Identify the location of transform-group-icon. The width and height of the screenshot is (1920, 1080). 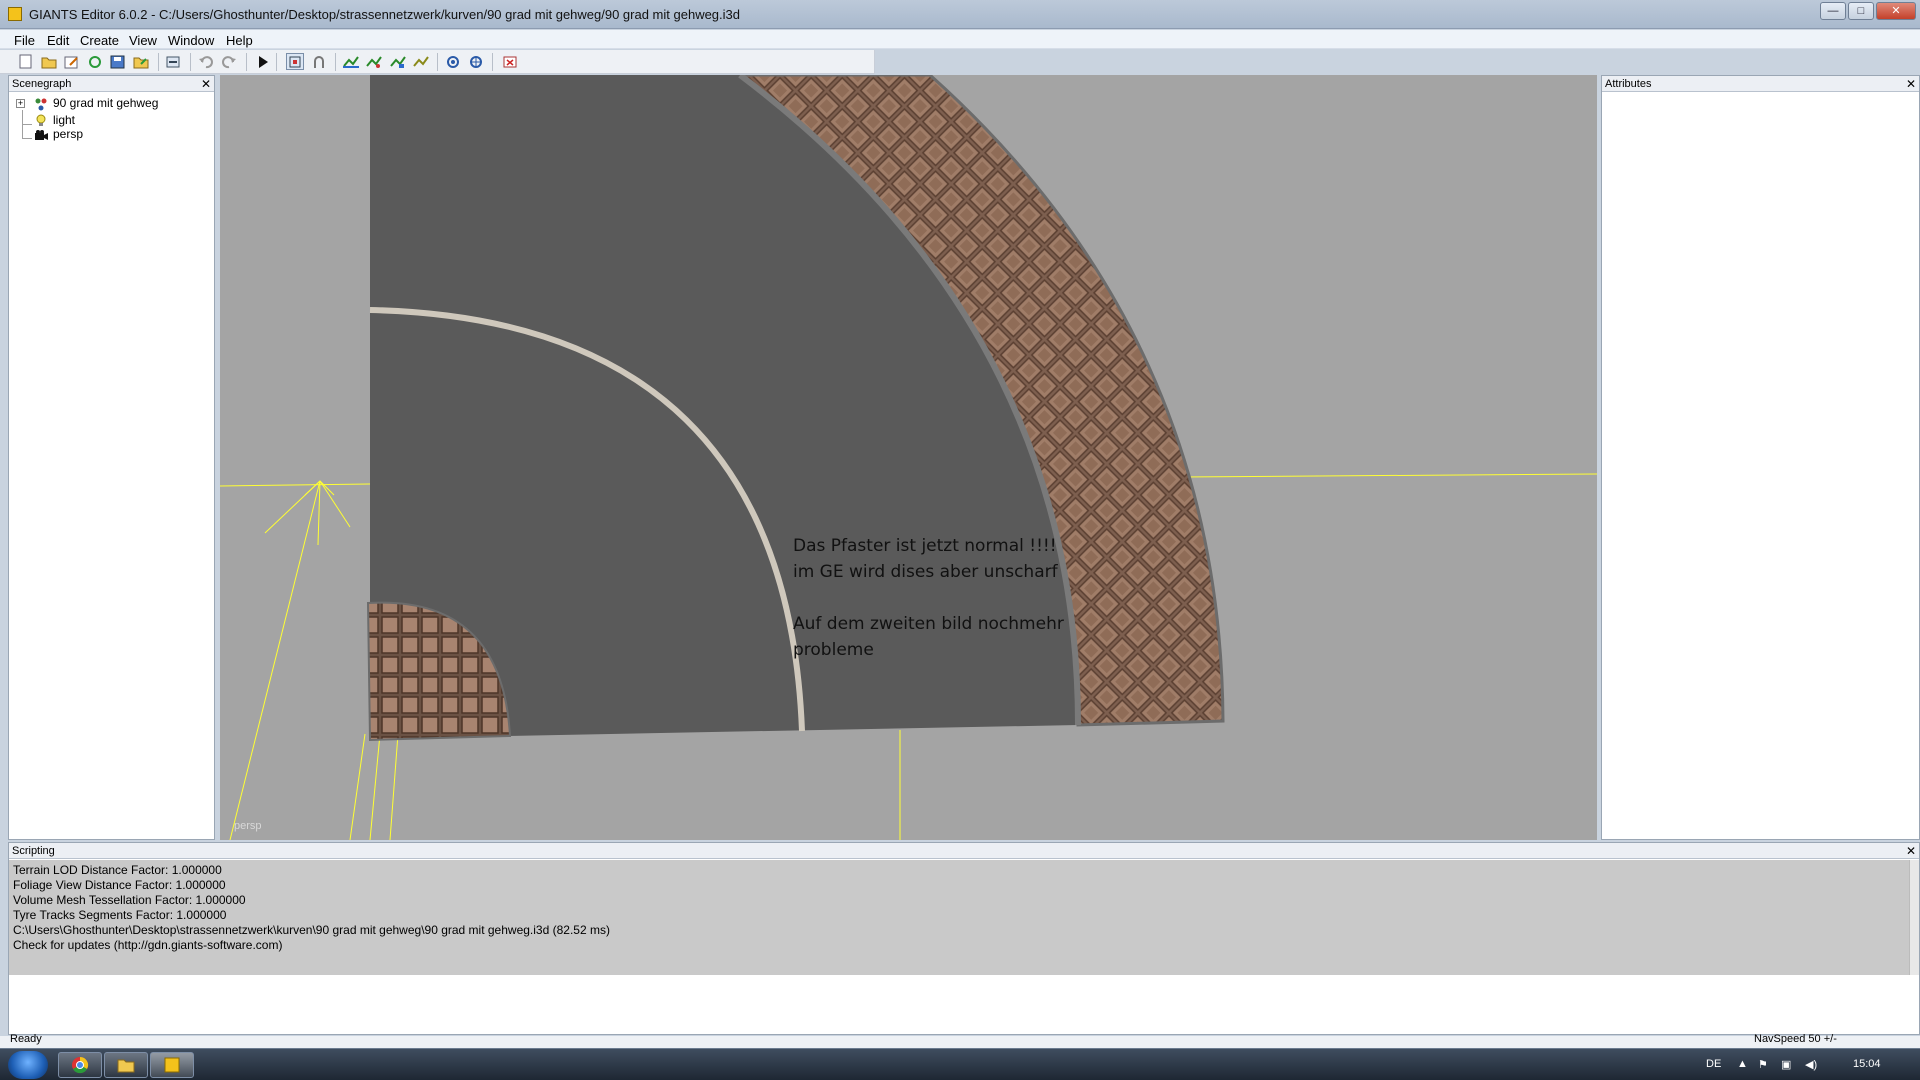
(41, 104).